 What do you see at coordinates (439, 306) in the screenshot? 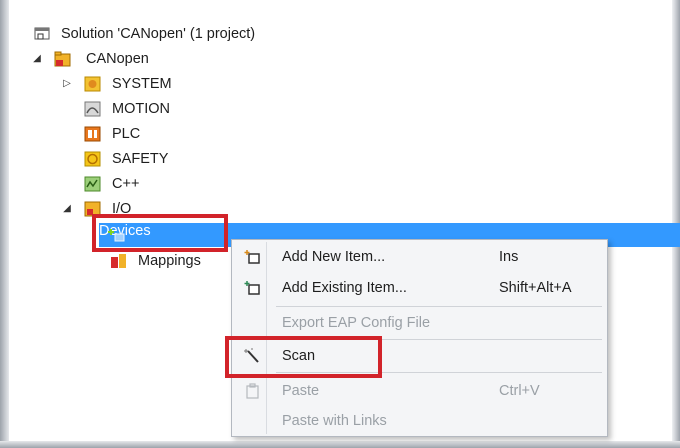
I see `menu-separator` at bounding box center [439, 306].